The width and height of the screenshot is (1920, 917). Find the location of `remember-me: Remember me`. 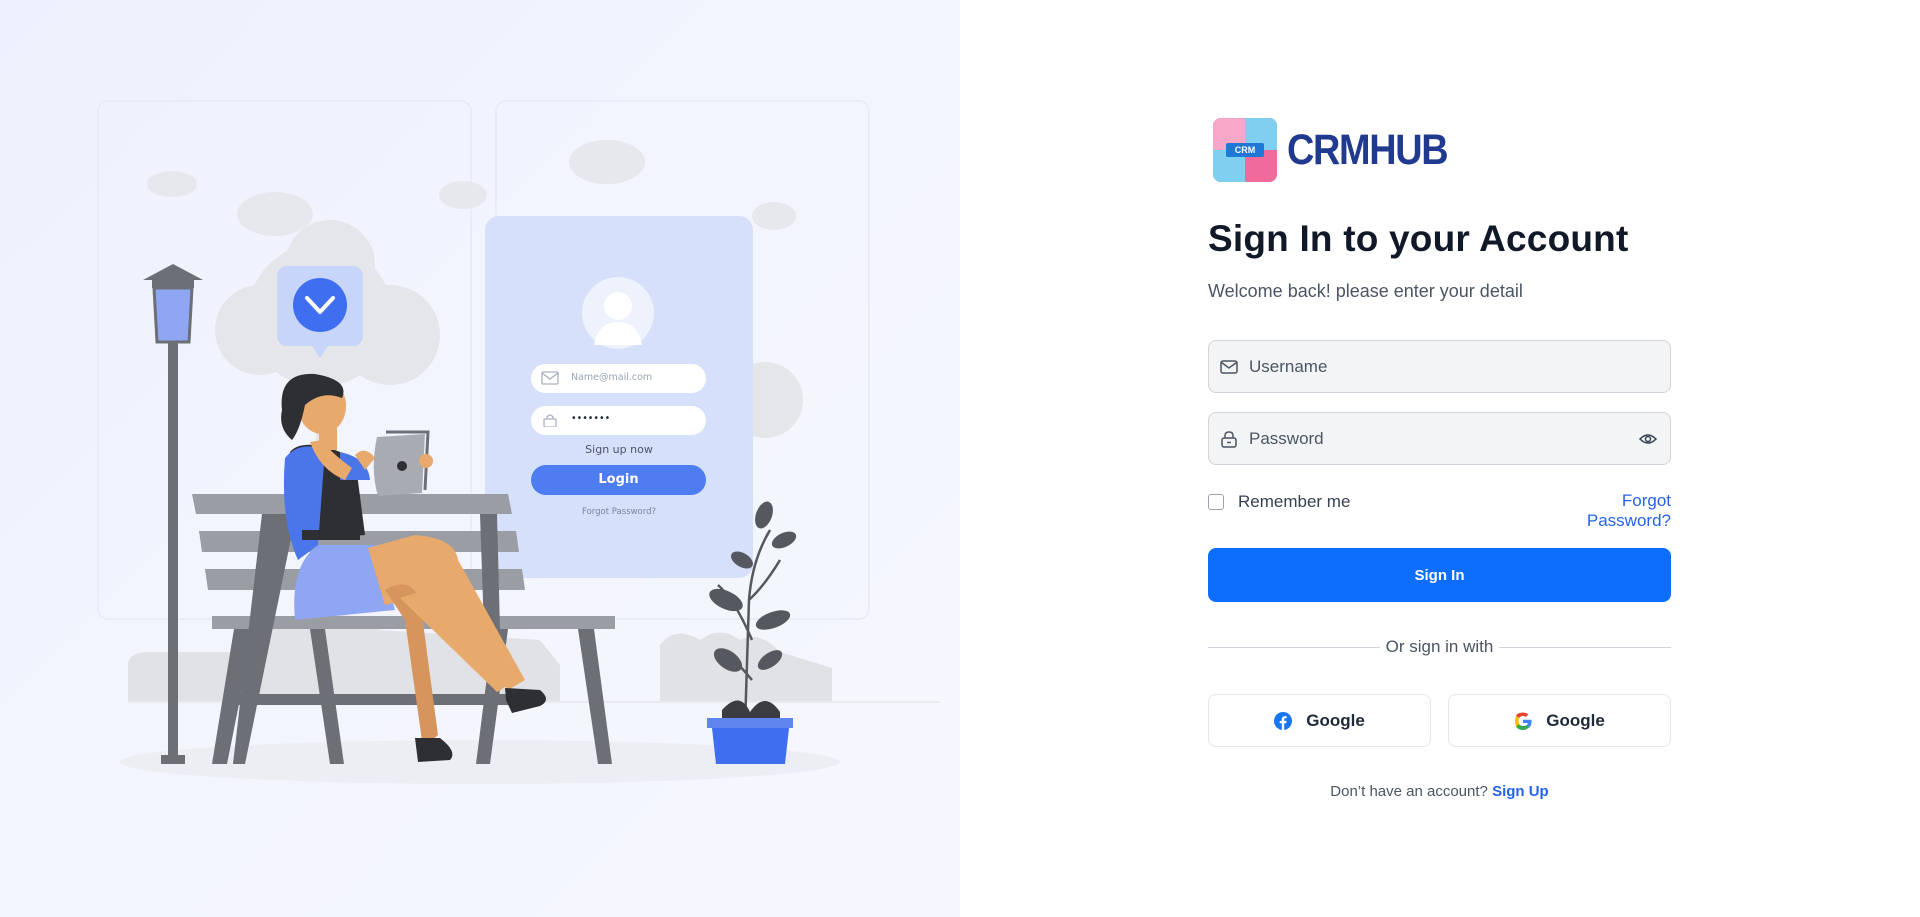

remember-me: Remember me is located at coordinates (1279, 502).